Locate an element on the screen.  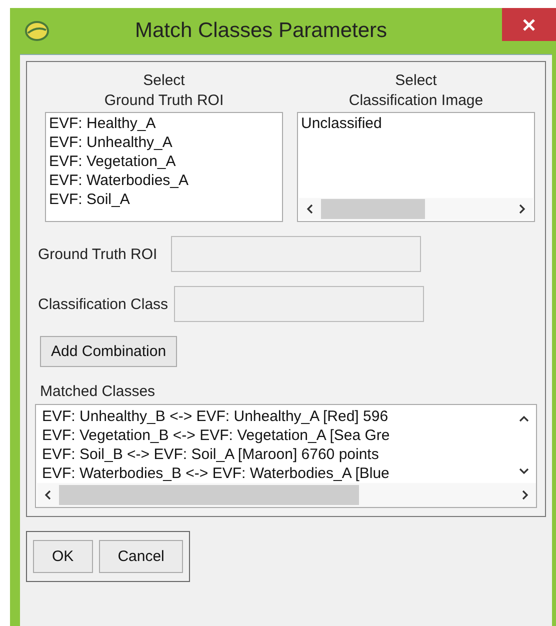
list-heading: Classification Image is located at coordinates (416, 101).